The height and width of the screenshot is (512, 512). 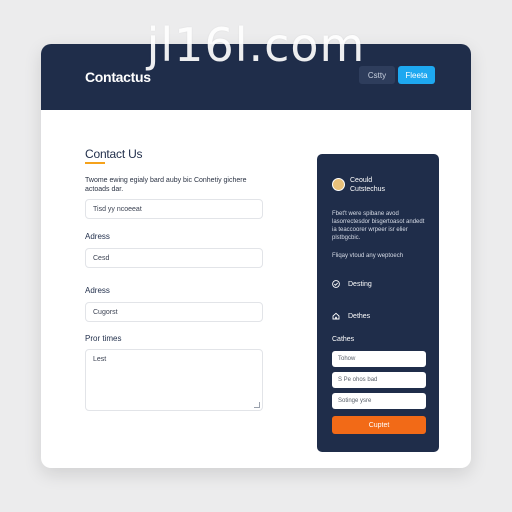 I want to click on address-field: Cesd, so click(x=174, y=258).